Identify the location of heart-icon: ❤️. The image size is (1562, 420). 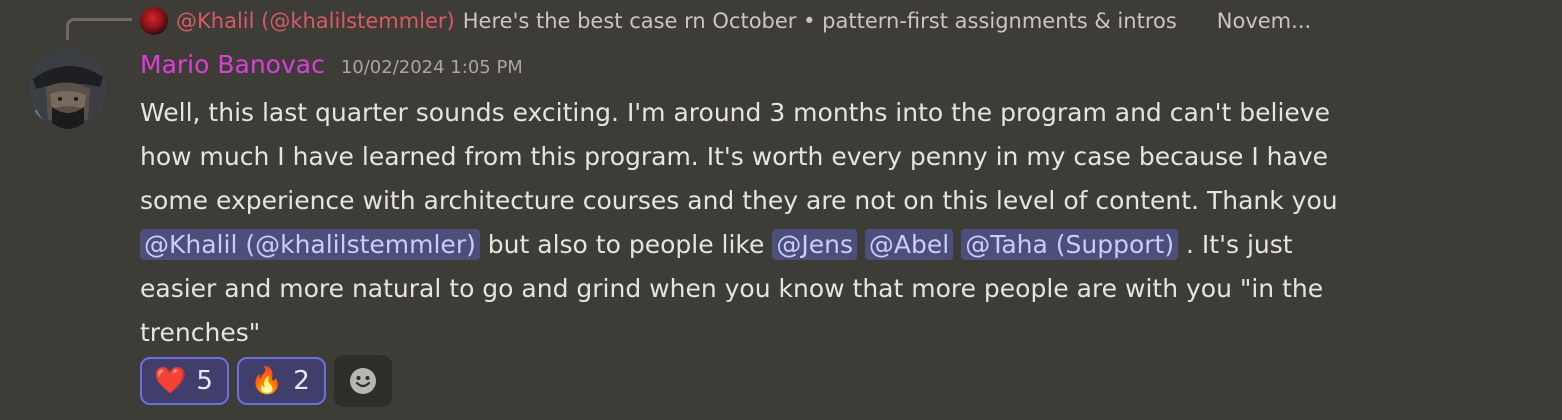
(170, 381).